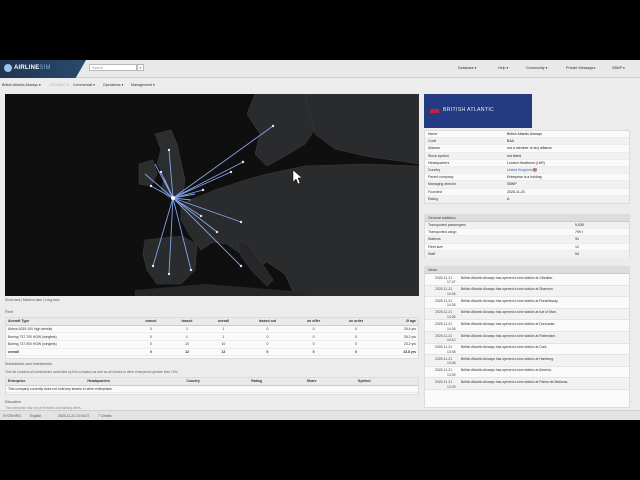 The width and height of the screenshot is (640, 480). Describe the element at coordinates (113, 85) in the screenshot. I see `menu-operations: Operations ▾` at that location.